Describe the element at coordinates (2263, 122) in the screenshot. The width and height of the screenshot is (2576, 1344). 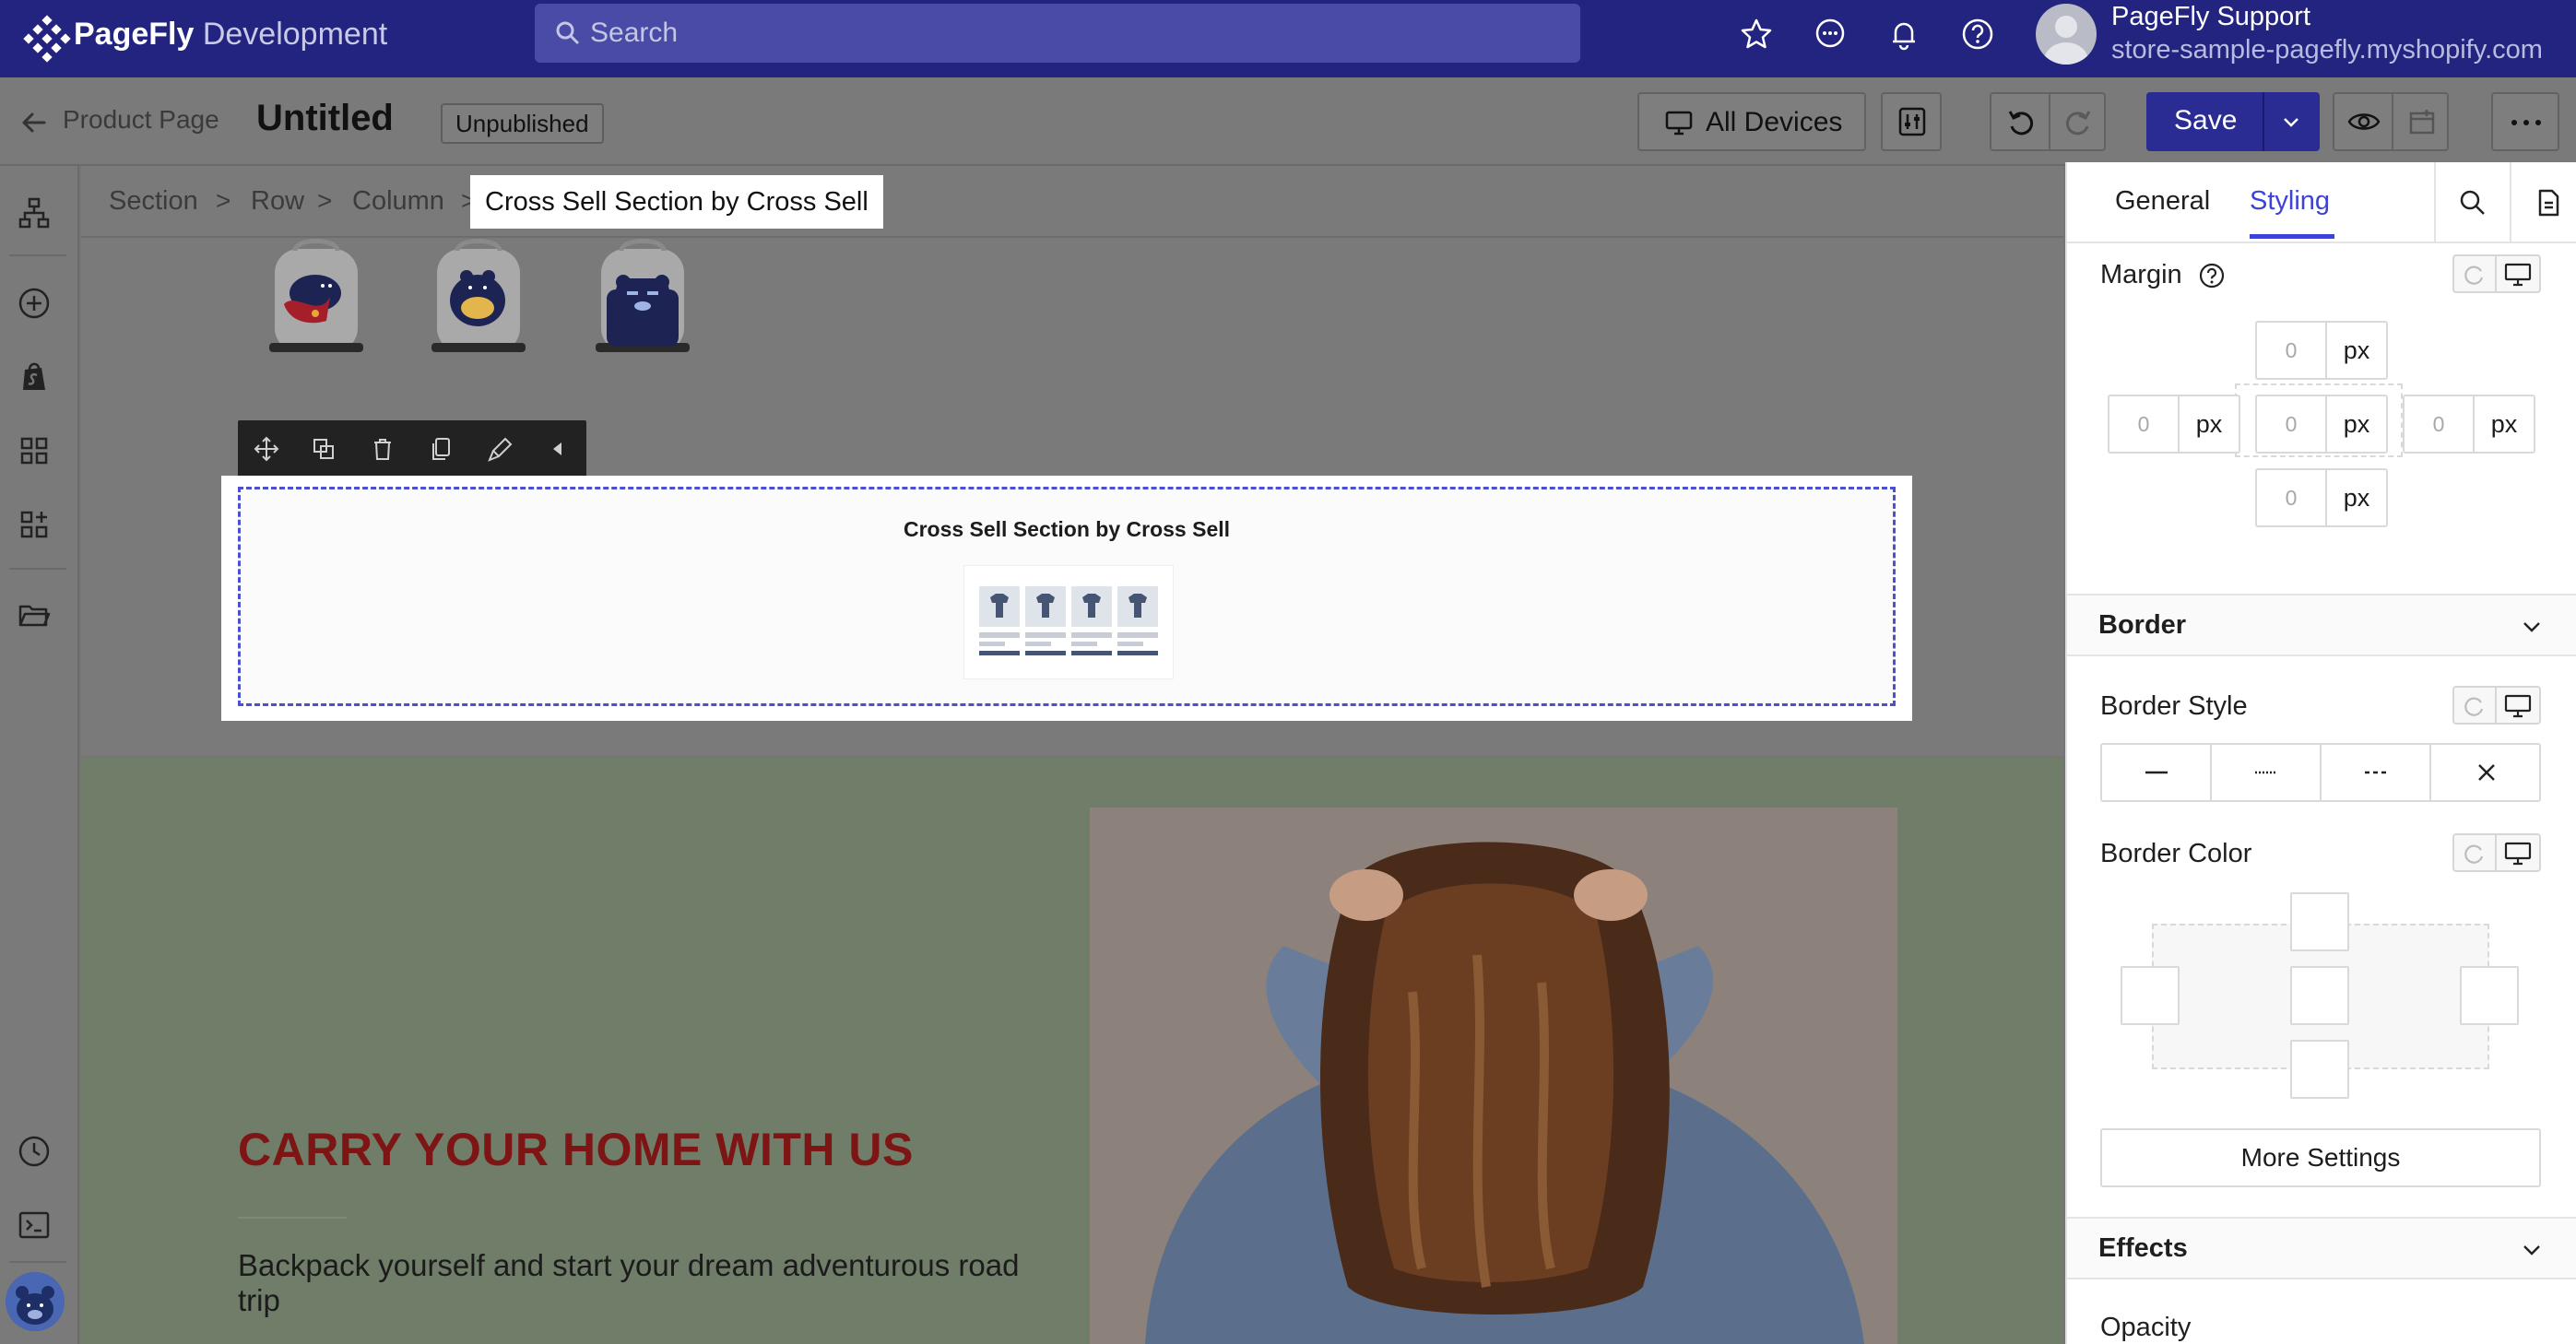
I see `save-divider` at that location.